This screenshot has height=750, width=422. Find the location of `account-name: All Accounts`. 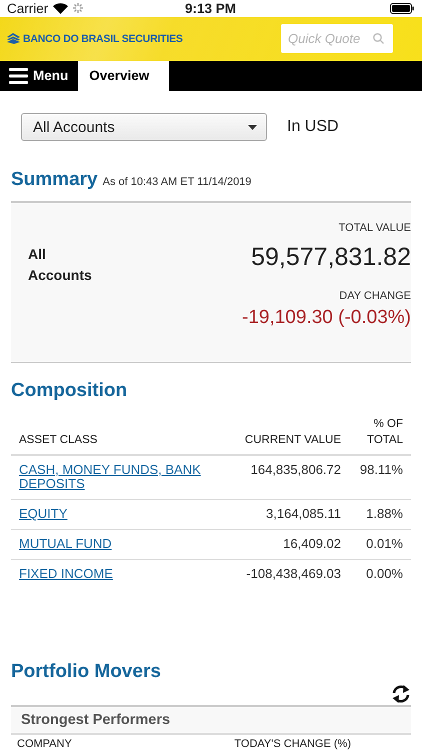

account-name: All Accounts is located at coordinates (60, 265).